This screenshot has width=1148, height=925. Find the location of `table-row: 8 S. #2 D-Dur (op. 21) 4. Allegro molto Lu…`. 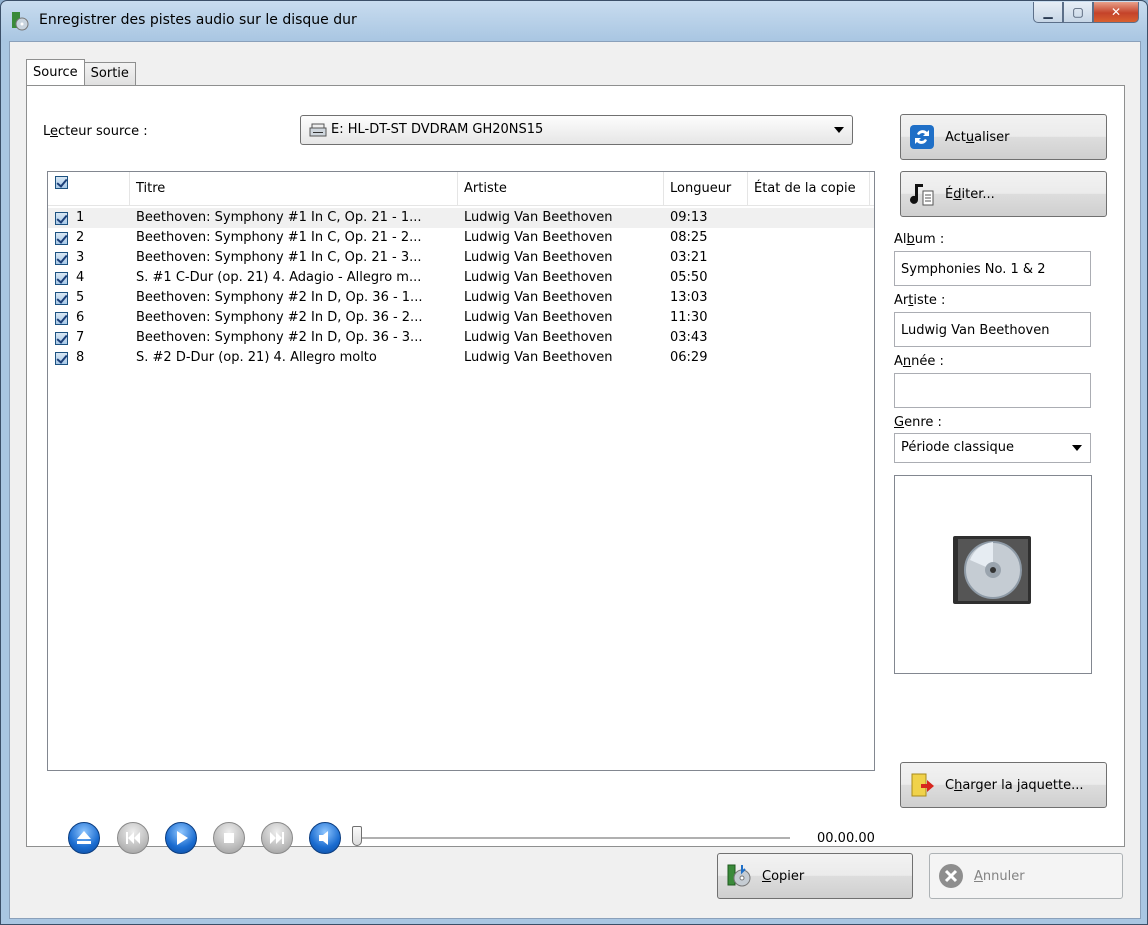

table-row: 8 S. #2 D-Dur (op. 21) 4. Allegro molto Lu… is located at coordinates (461, 358).